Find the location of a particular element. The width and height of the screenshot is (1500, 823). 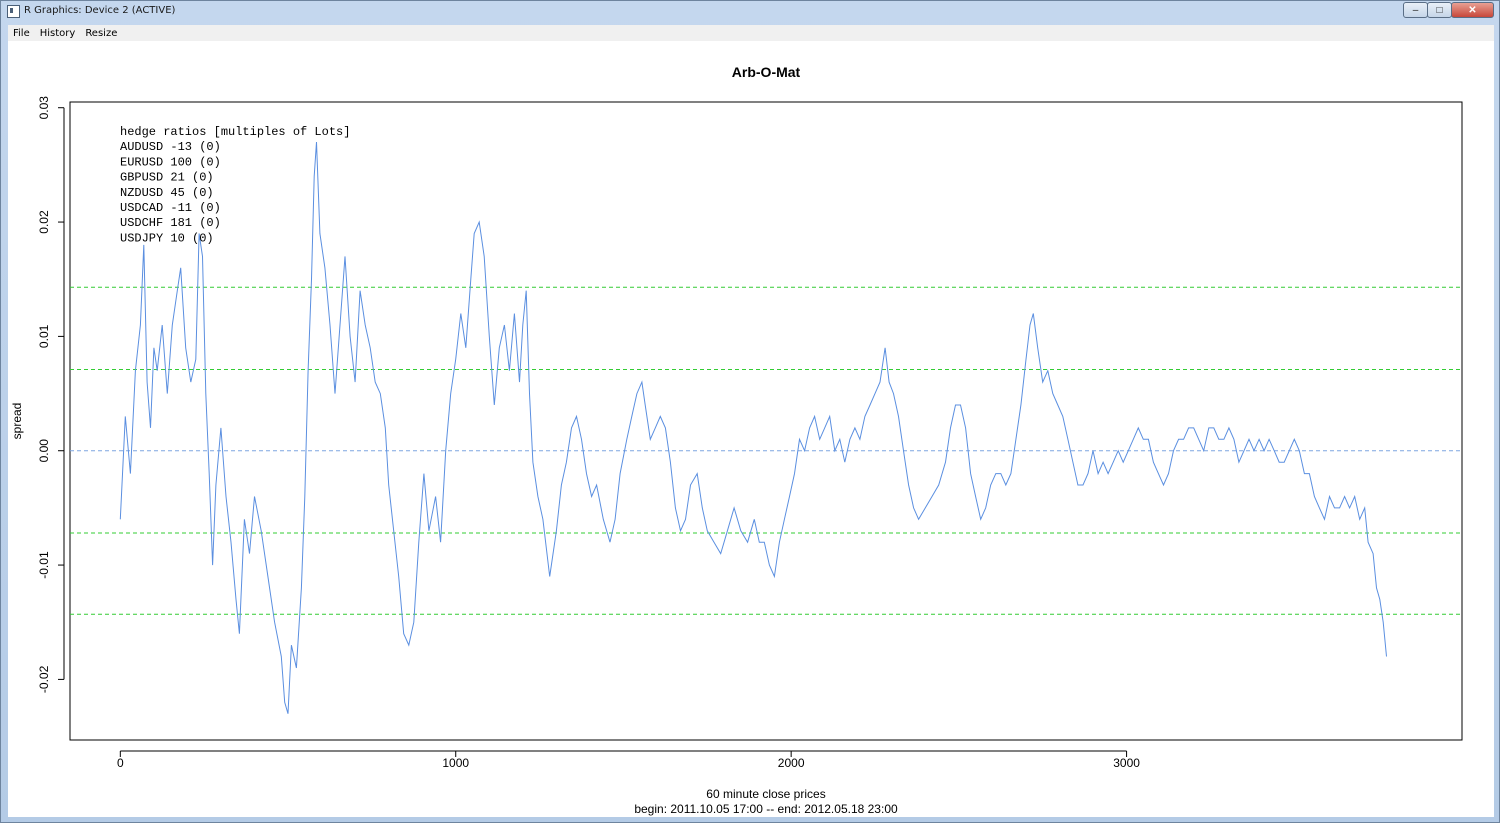

close-button: ✕ is located at coordinates (1472, 10).